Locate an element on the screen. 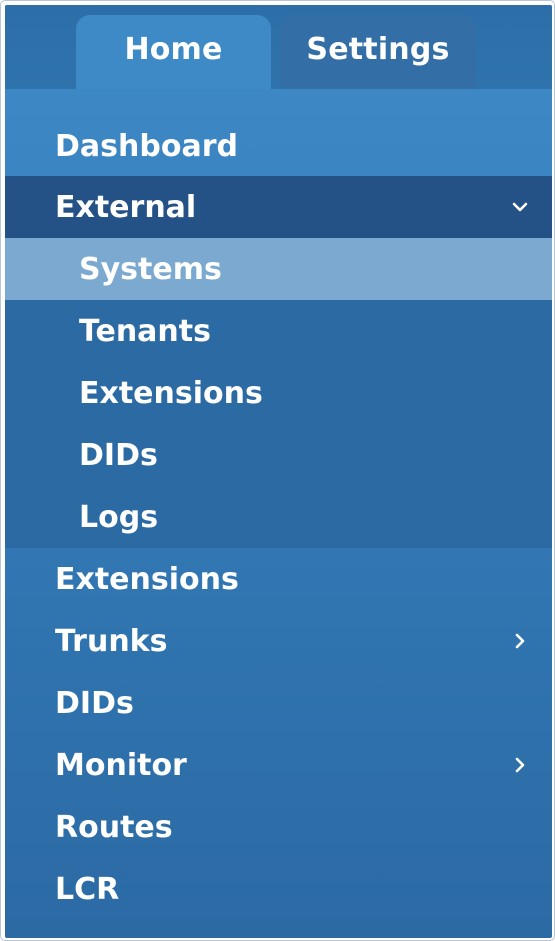  sidebar-item-dids: DIDs is located at coordinates (278, 703).